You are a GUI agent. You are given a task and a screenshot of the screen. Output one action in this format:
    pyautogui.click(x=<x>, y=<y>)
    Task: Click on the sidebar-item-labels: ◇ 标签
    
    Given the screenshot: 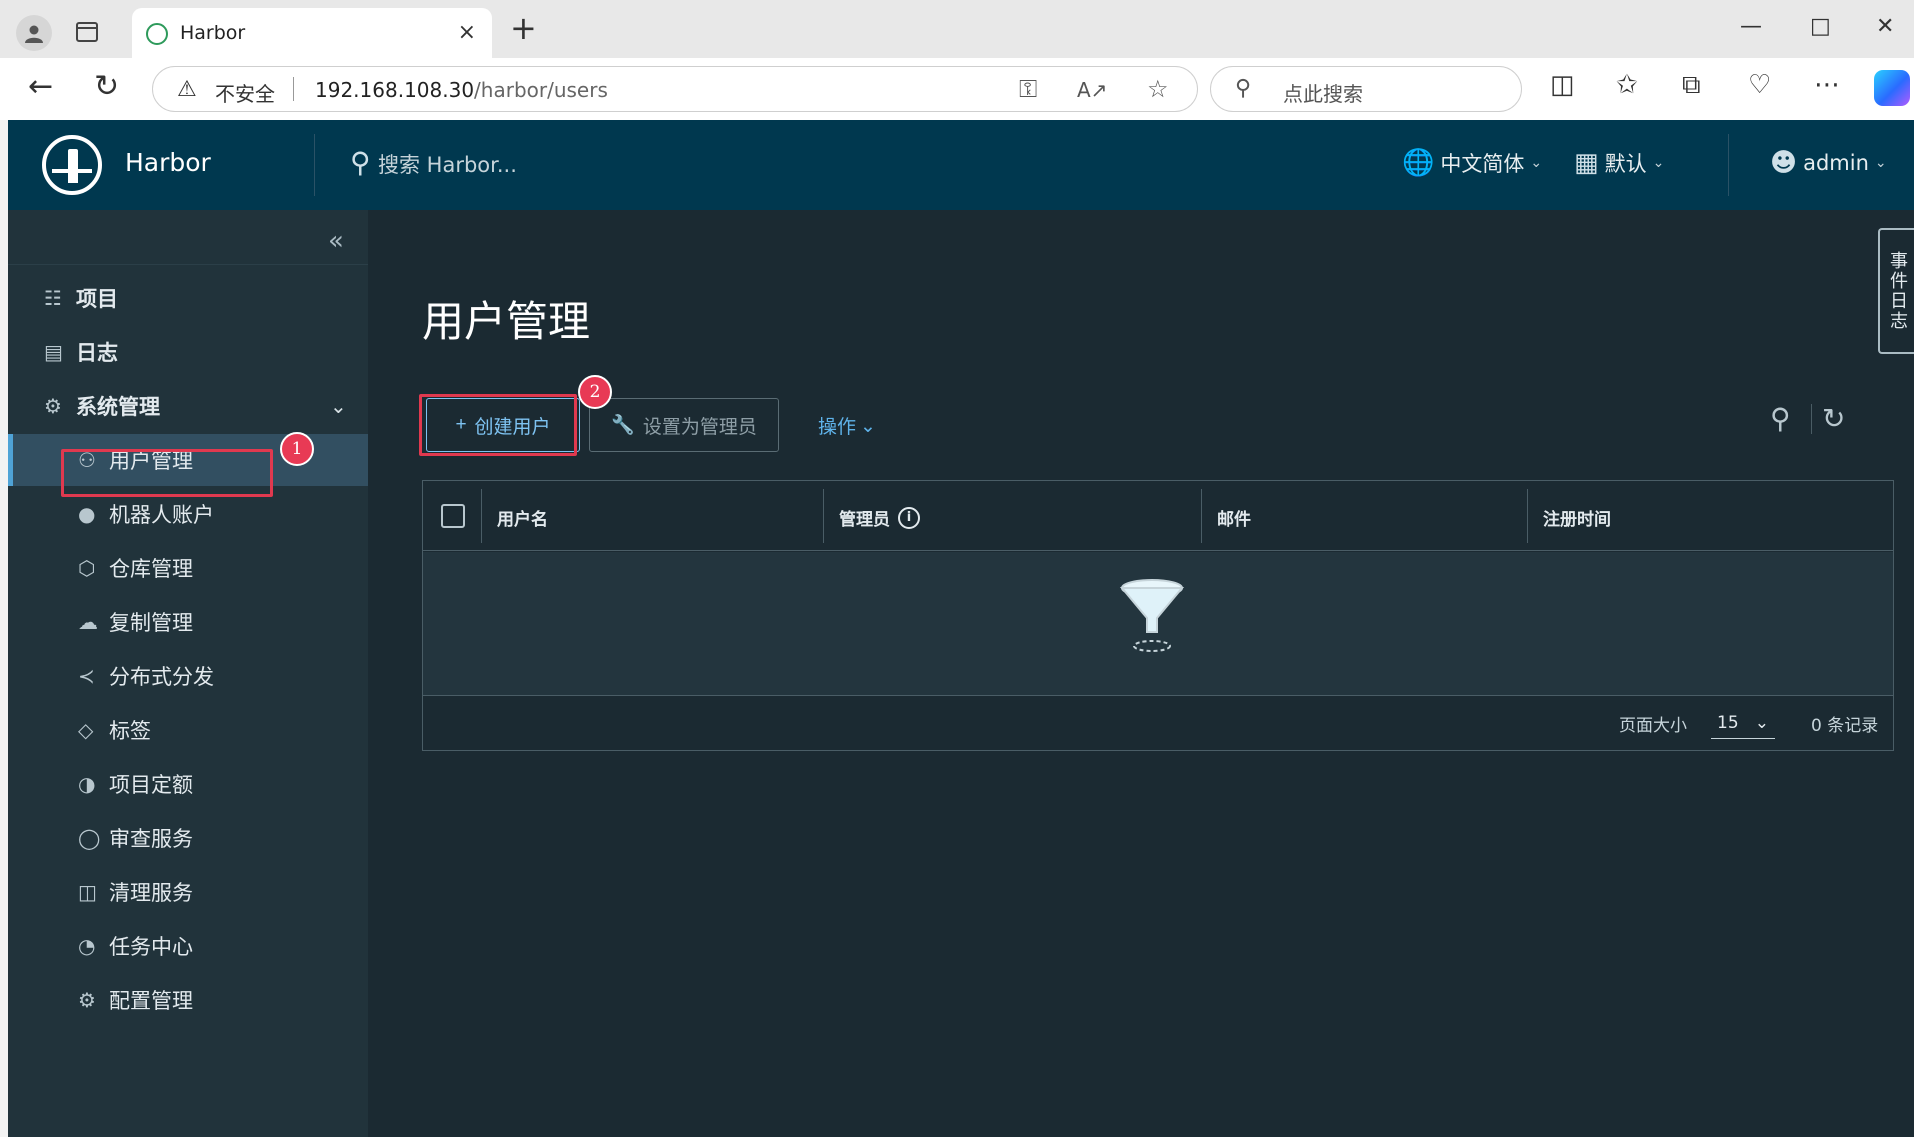 What is the action you would take?
    pyautogui.click(x=188, y=730)
    